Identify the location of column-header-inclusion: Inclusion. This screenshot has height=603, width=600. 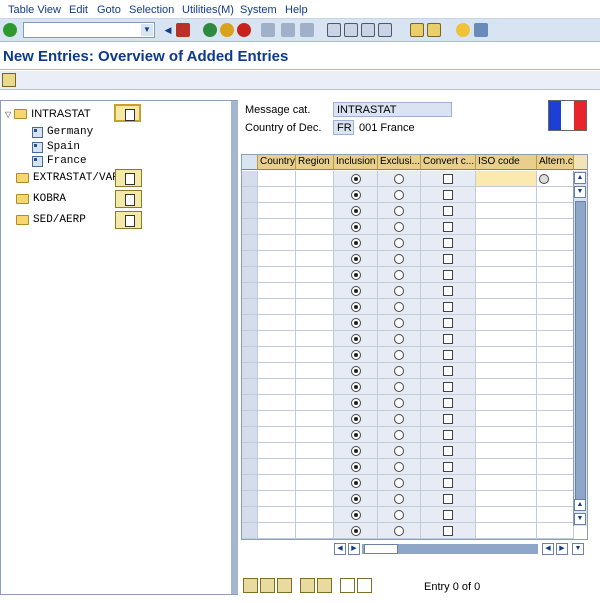
(356, 162).